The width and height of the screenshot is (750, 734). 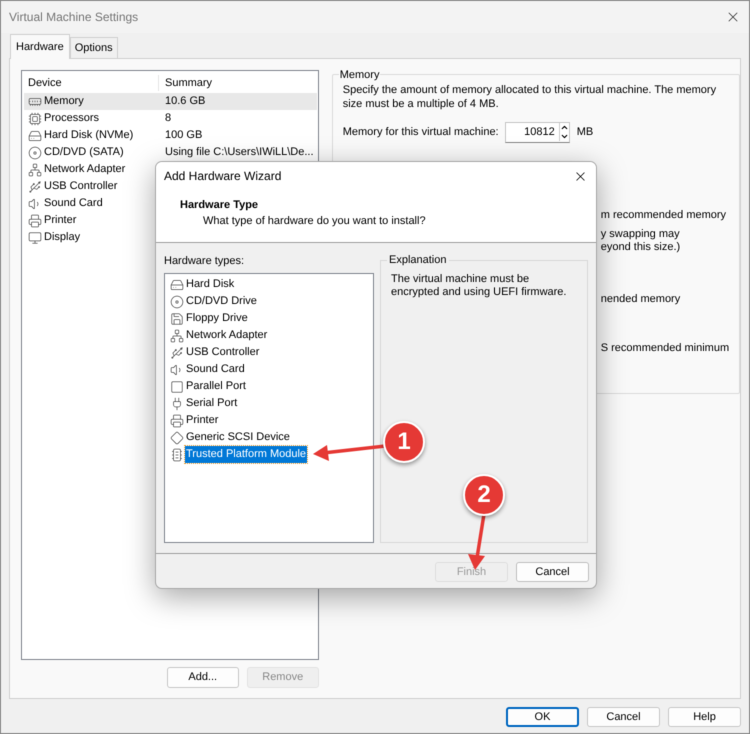 I want to click on device-name: Hard Disk (NVMe), so click(x=89, y=136).